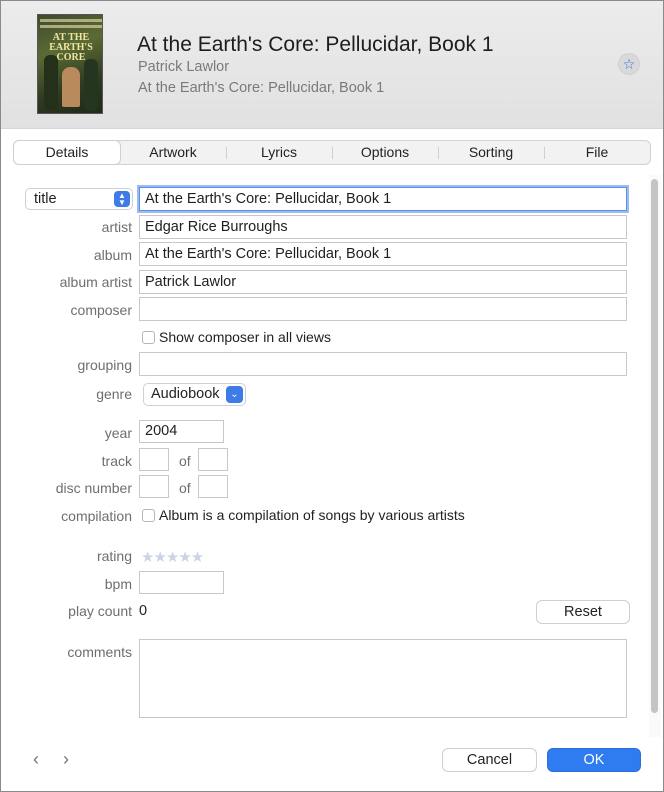 The width and height of the screenshot is (664, 792). I want to click on album-artist-field: Patrick Lawlor, so click(383, 282).